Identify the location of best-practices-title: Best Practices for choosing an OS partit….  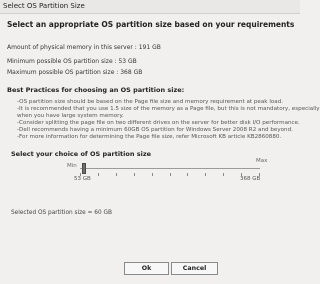
(96, 90).